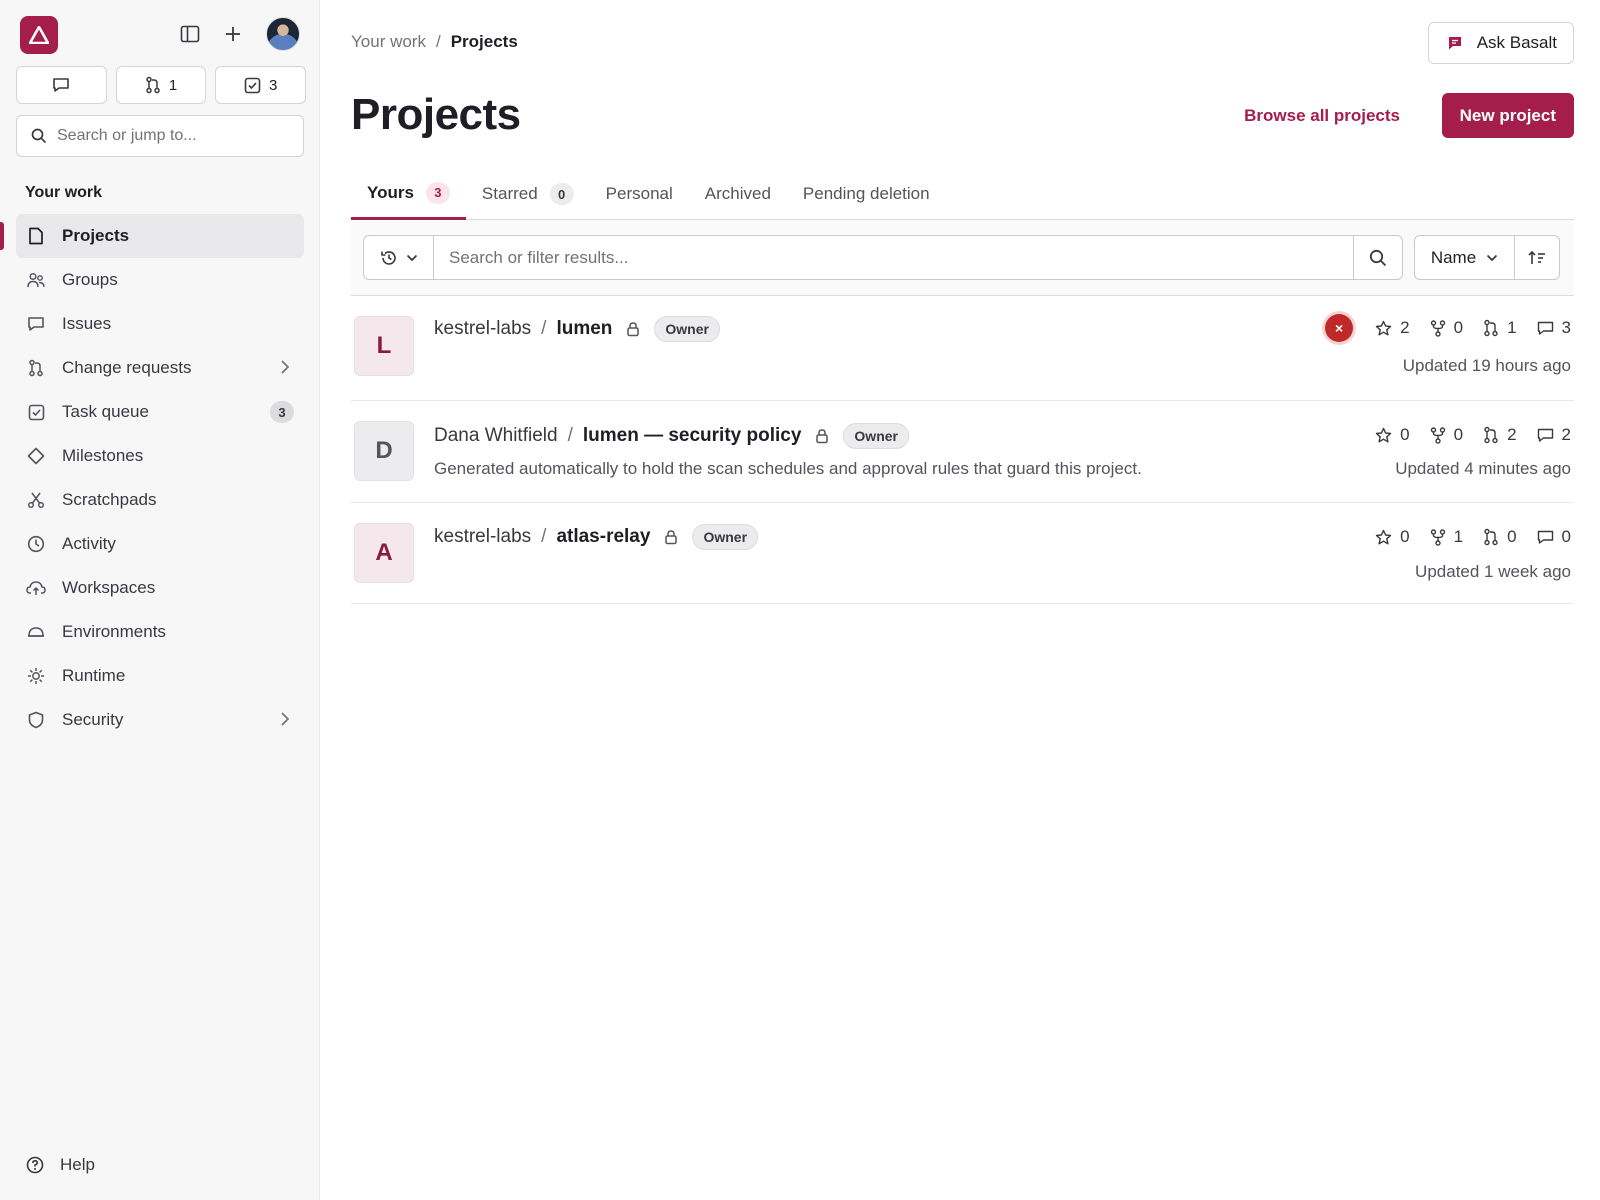 The image size is (1600, 1200). I want to click on sort-direction-button, so click(1537, 257).